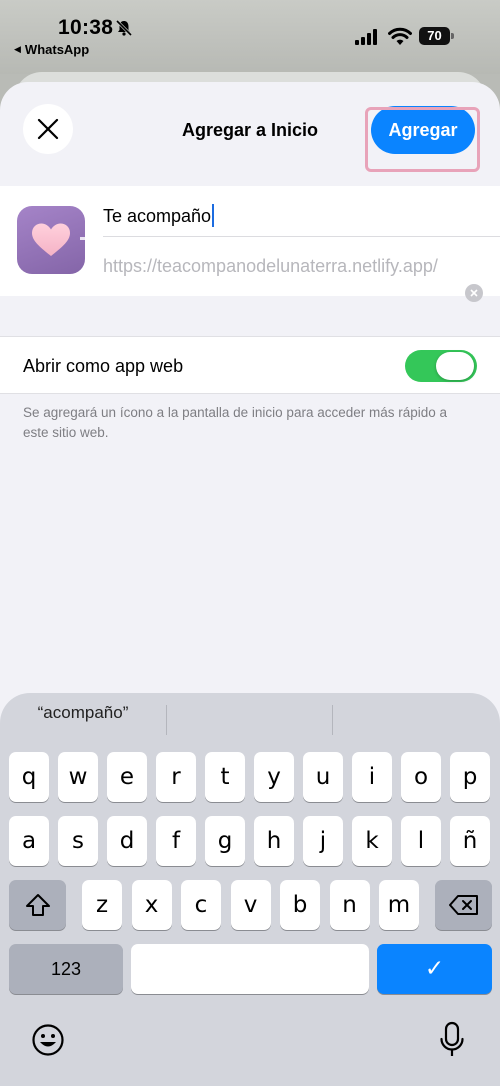 The image size is (500, 1086). I want to click on clock: 10:38, so click(86, 27).